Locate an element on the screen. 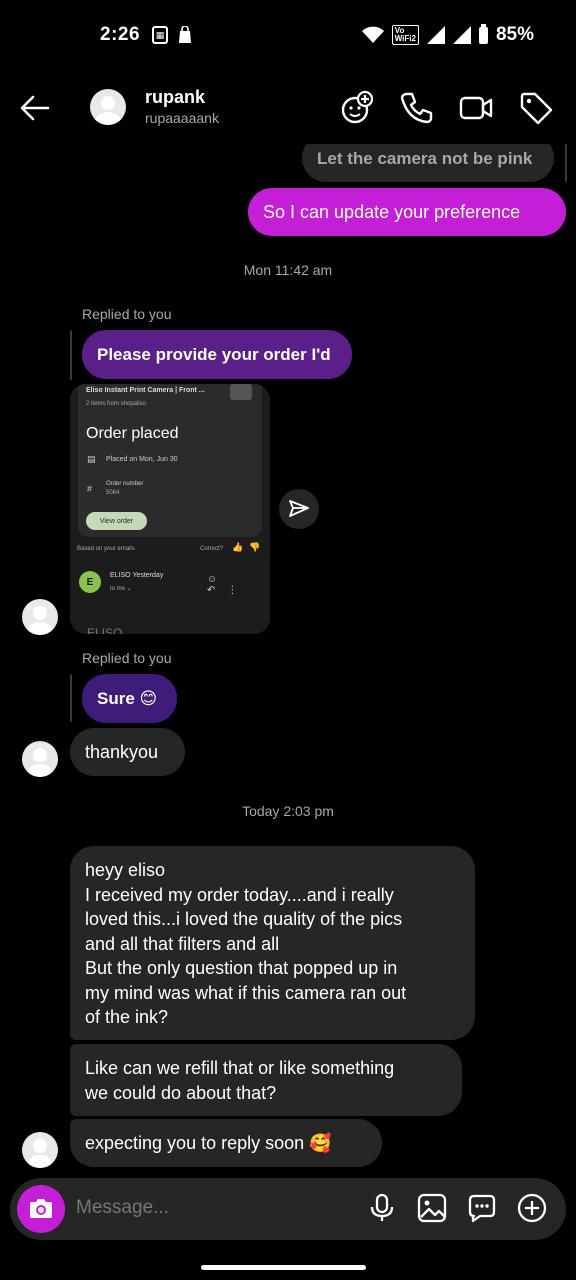 The width and height of the screenshot is (576, 1280). battery-level: 85% is located at coordinates (514, 34).